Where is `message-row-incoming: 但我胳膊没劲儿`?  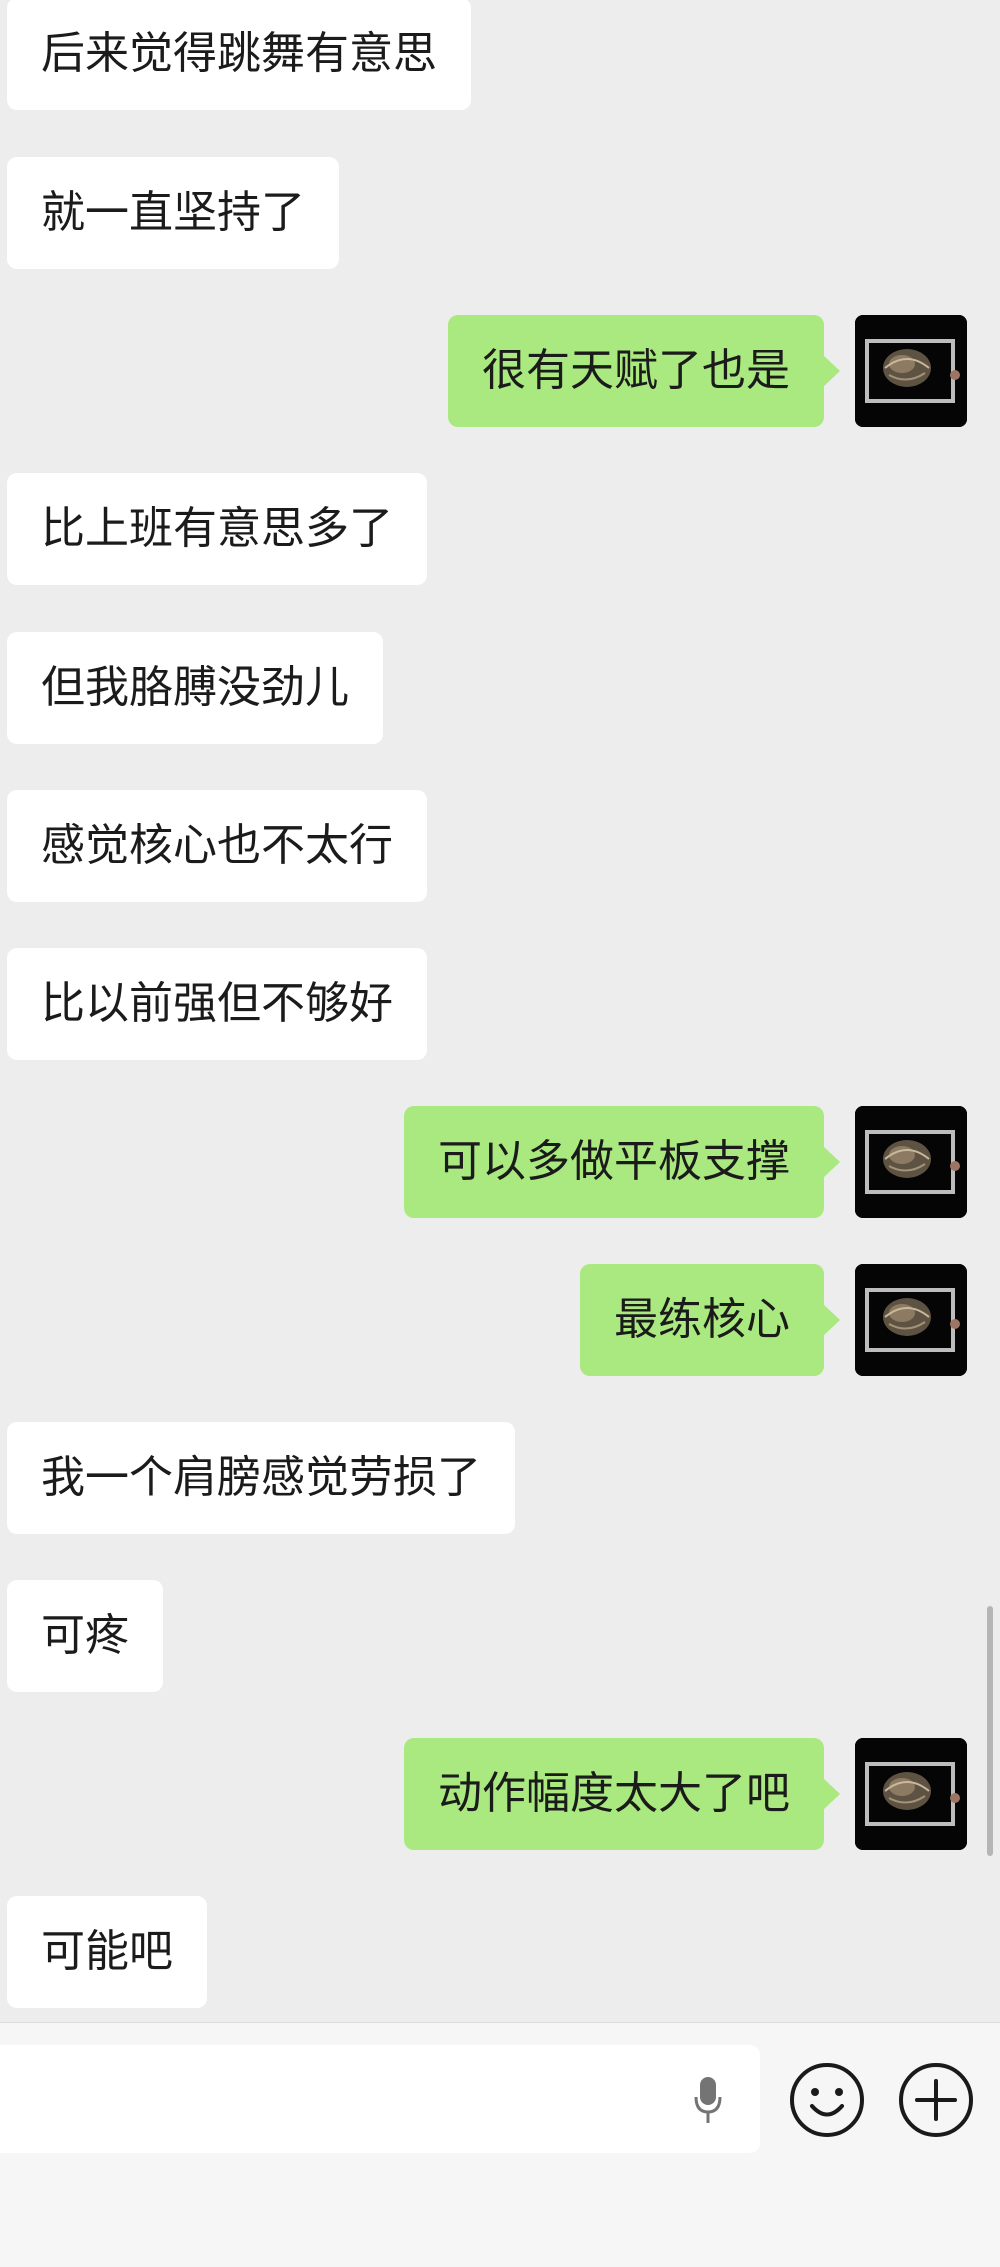 message-row-incoming: 但我胳膊没劲儿 is located at coordinates (500, 688).